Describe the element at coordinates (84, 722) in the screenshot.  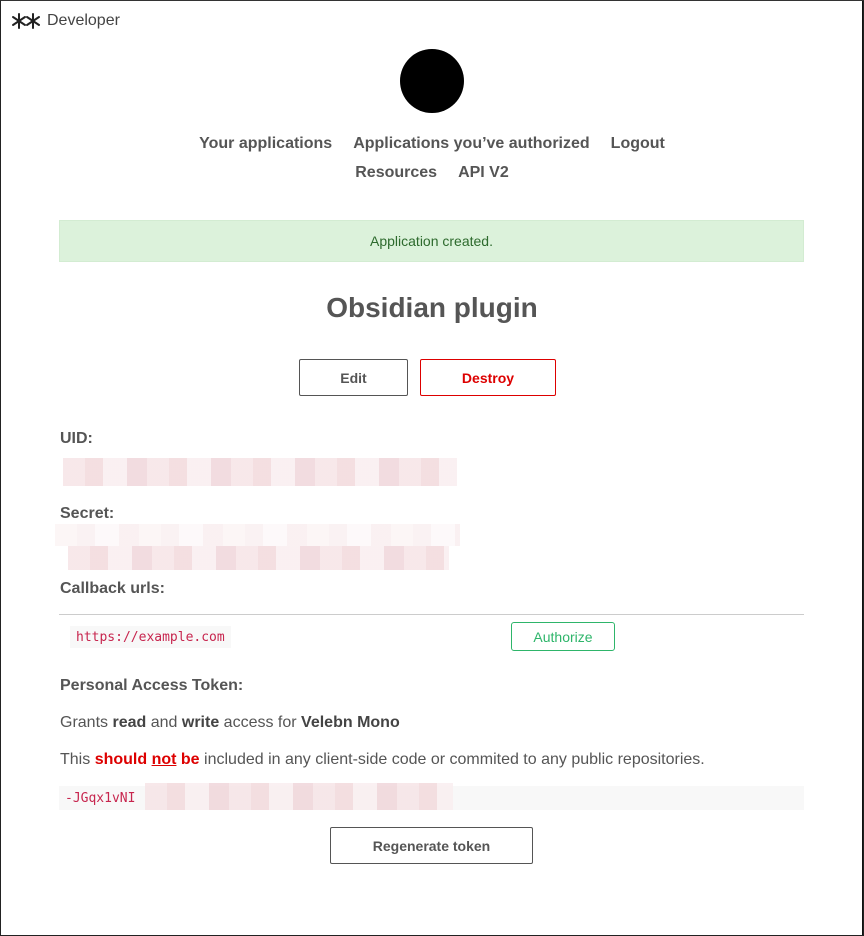
I see `grants-prefix: Grants` at that location.